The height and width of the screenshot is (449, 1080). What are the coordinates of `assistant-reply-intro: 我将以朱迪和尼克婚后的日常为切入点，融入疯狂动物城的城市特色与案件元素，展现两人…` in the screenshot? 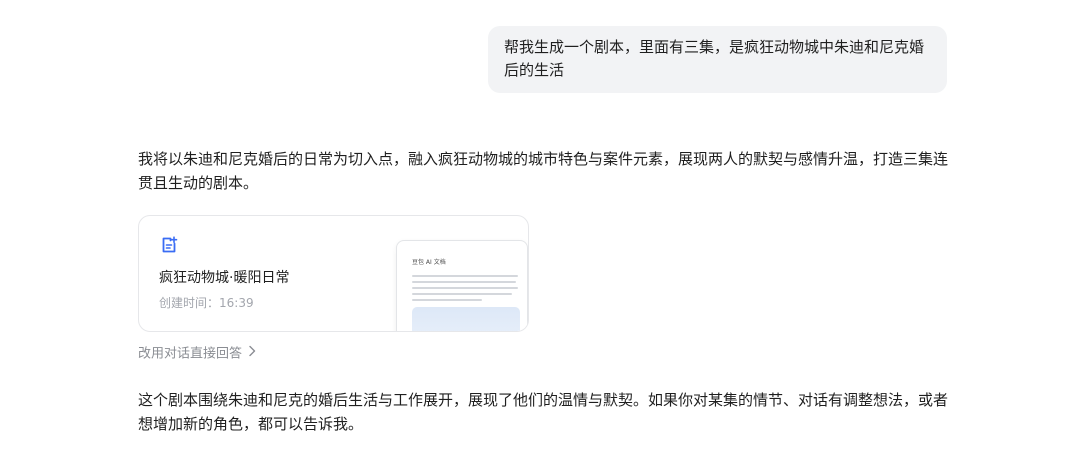 It's located at (543, 171).